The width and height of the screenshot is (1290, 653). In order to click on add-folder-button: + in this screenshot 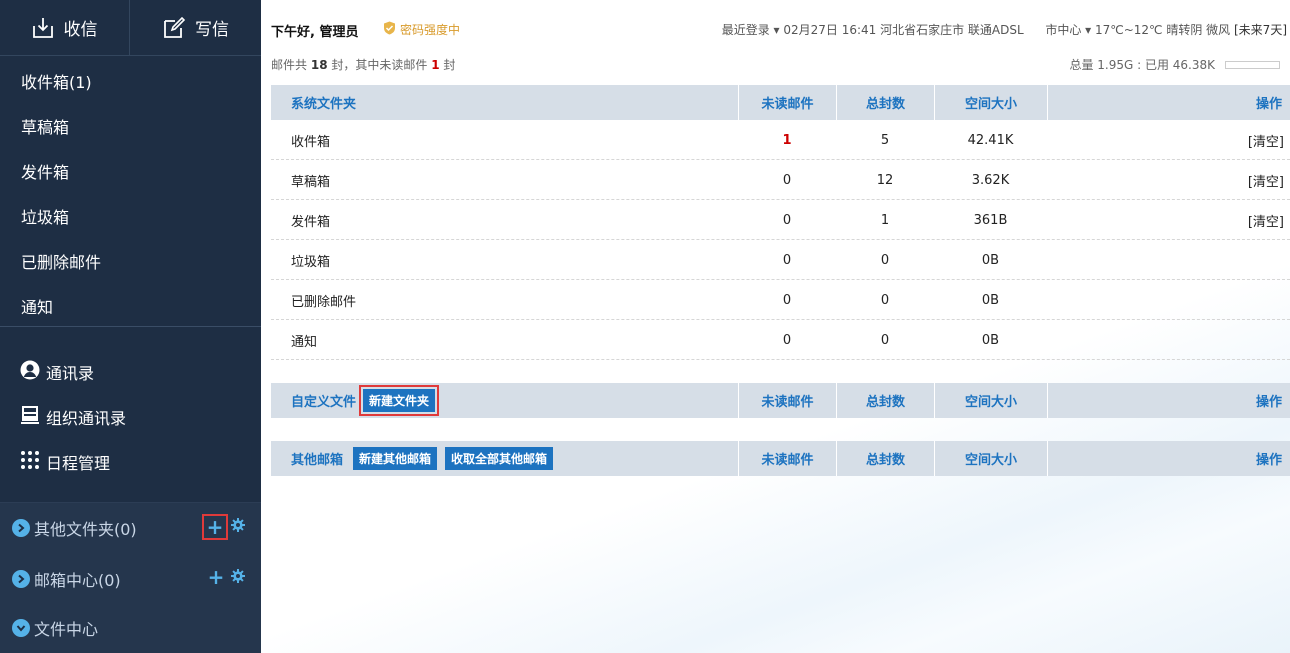, I will do `click(215, 527)`.